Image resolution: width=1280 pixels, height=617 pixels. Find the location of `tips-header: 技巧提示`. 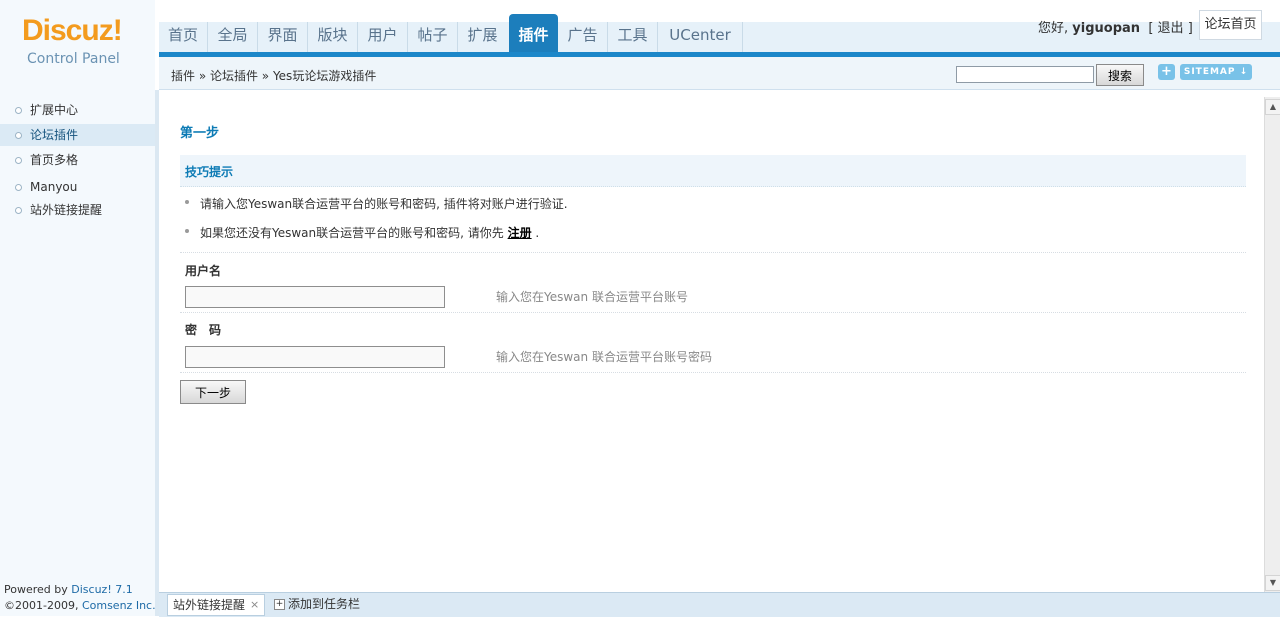

tips-header: 技巧提示 is located at coordinates (713, 171).